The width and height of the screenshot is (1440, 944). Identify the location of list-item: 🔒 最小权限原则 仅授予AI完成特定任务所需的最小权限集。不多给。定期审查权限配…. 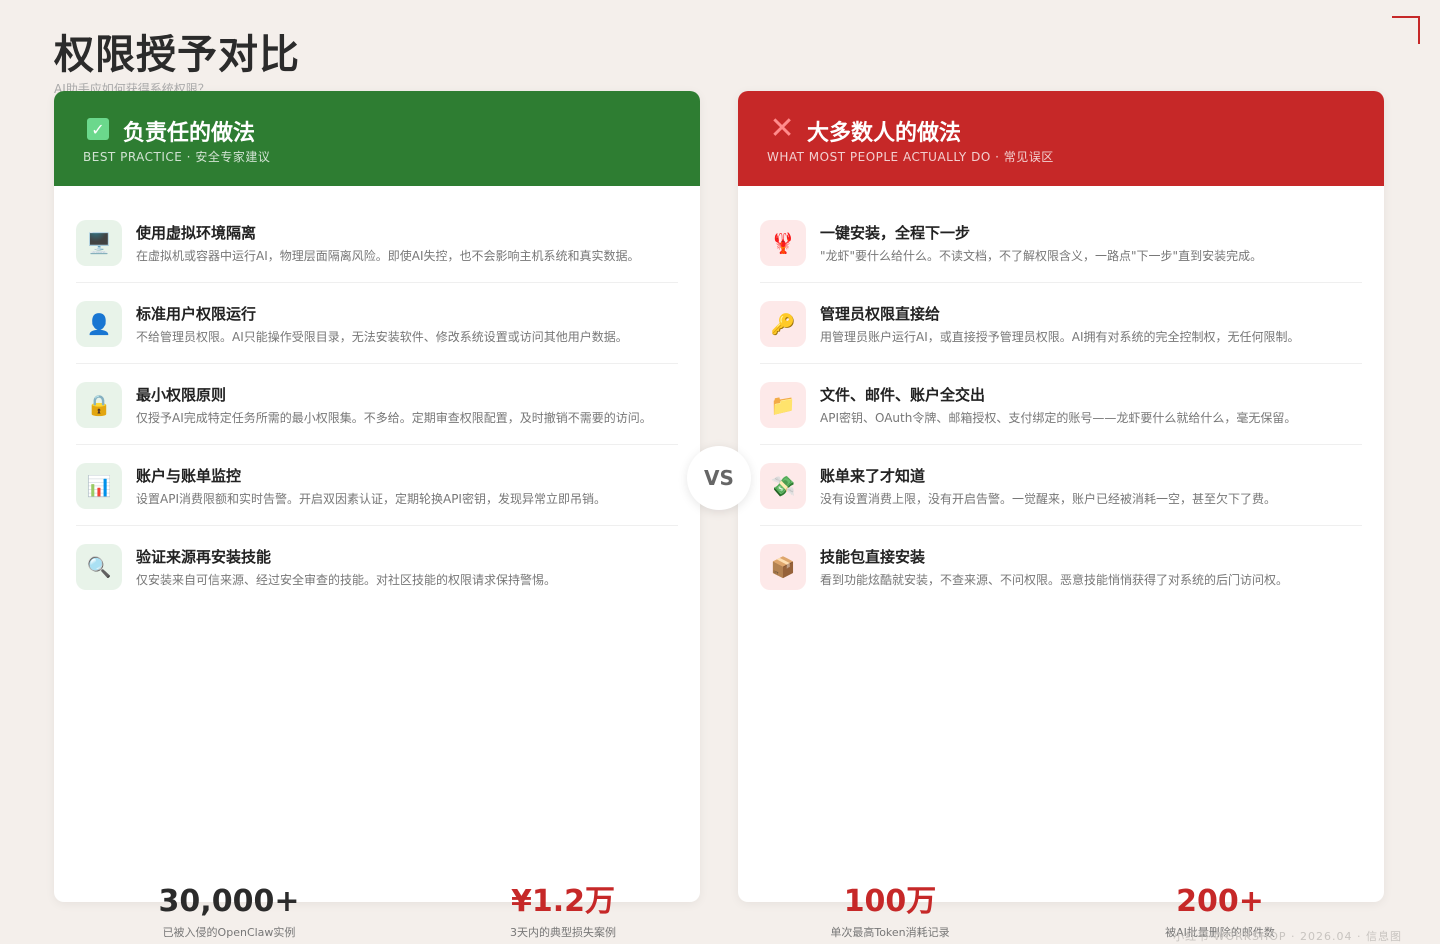
(377, 405).